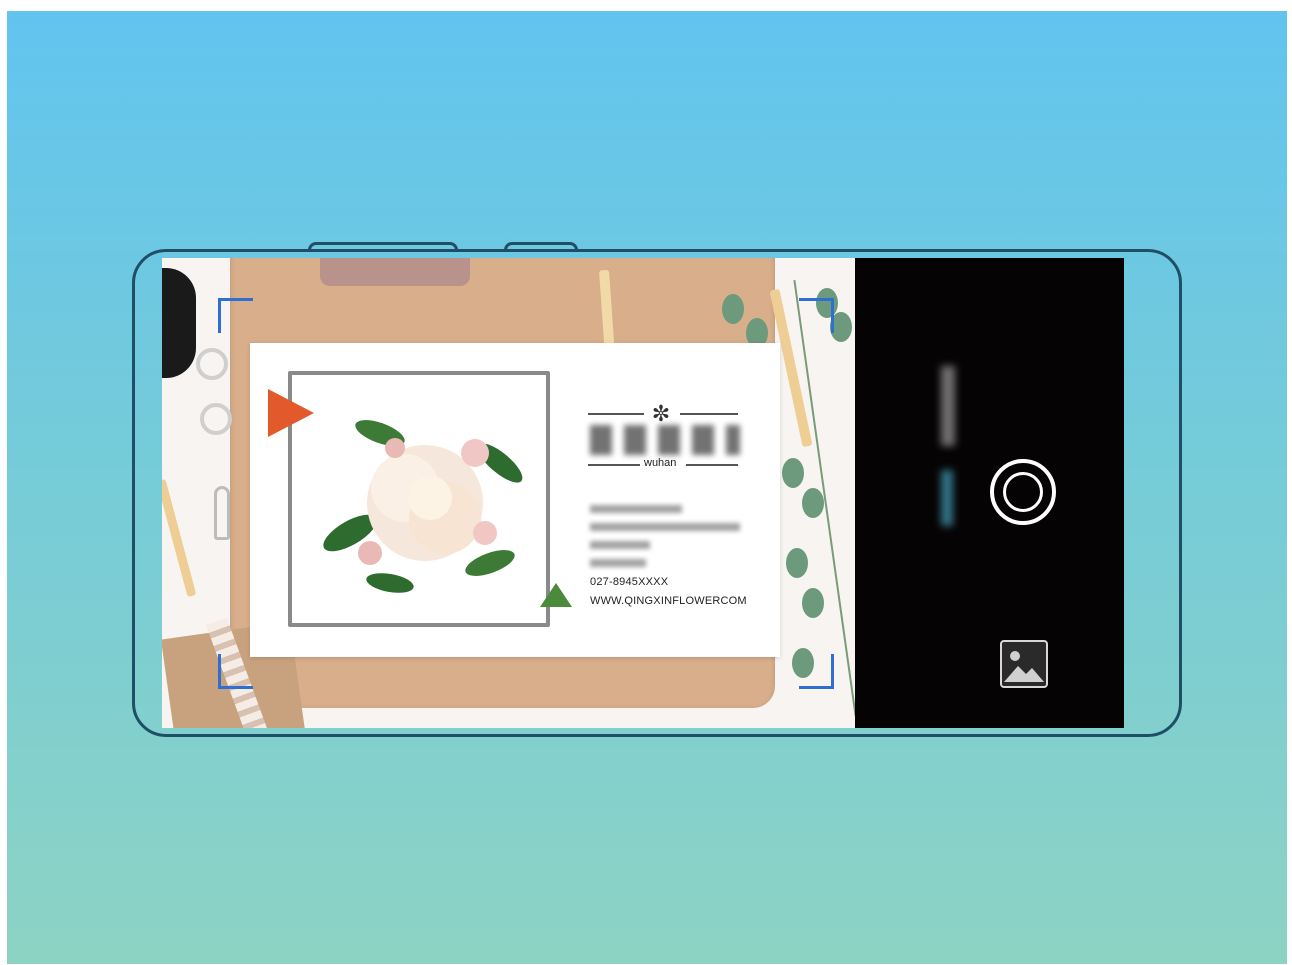 This screenshot has width=1292, height=965. Describe the element at coordinates (661, 413) in the screenshot. I see `flower-logo-icon: ✼` at that location.